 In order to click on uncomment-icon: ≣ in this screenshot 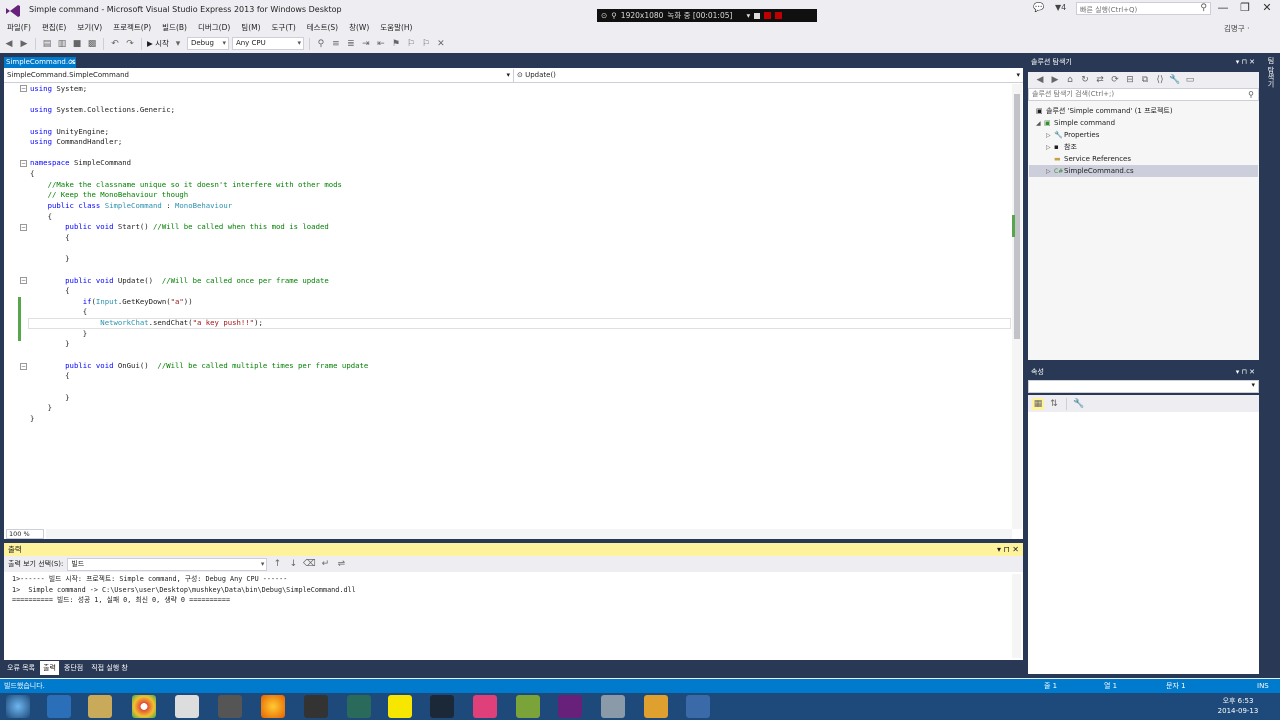, I will do `click(351, 44)`.